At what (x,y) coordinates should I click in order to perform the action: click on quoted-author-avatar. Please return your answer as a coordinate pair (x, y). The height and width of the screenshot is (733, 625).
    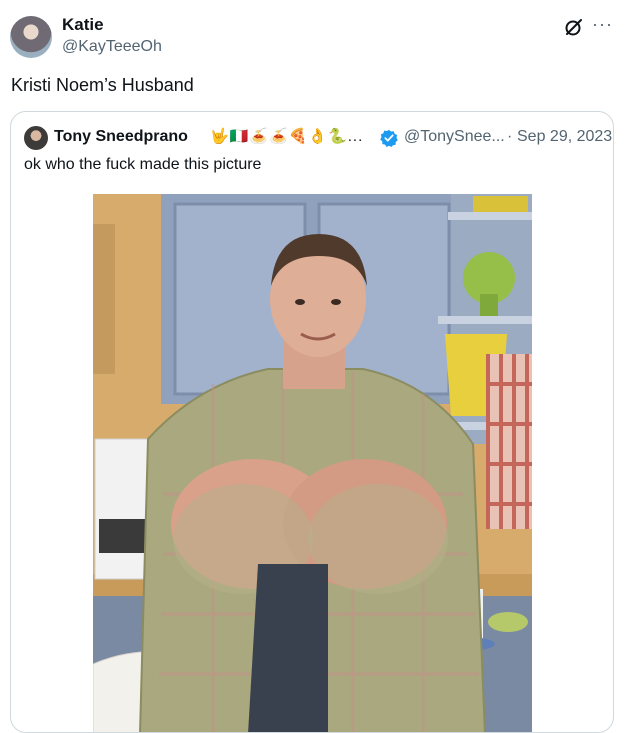
    Looking at the image, I should click on (36, 138).